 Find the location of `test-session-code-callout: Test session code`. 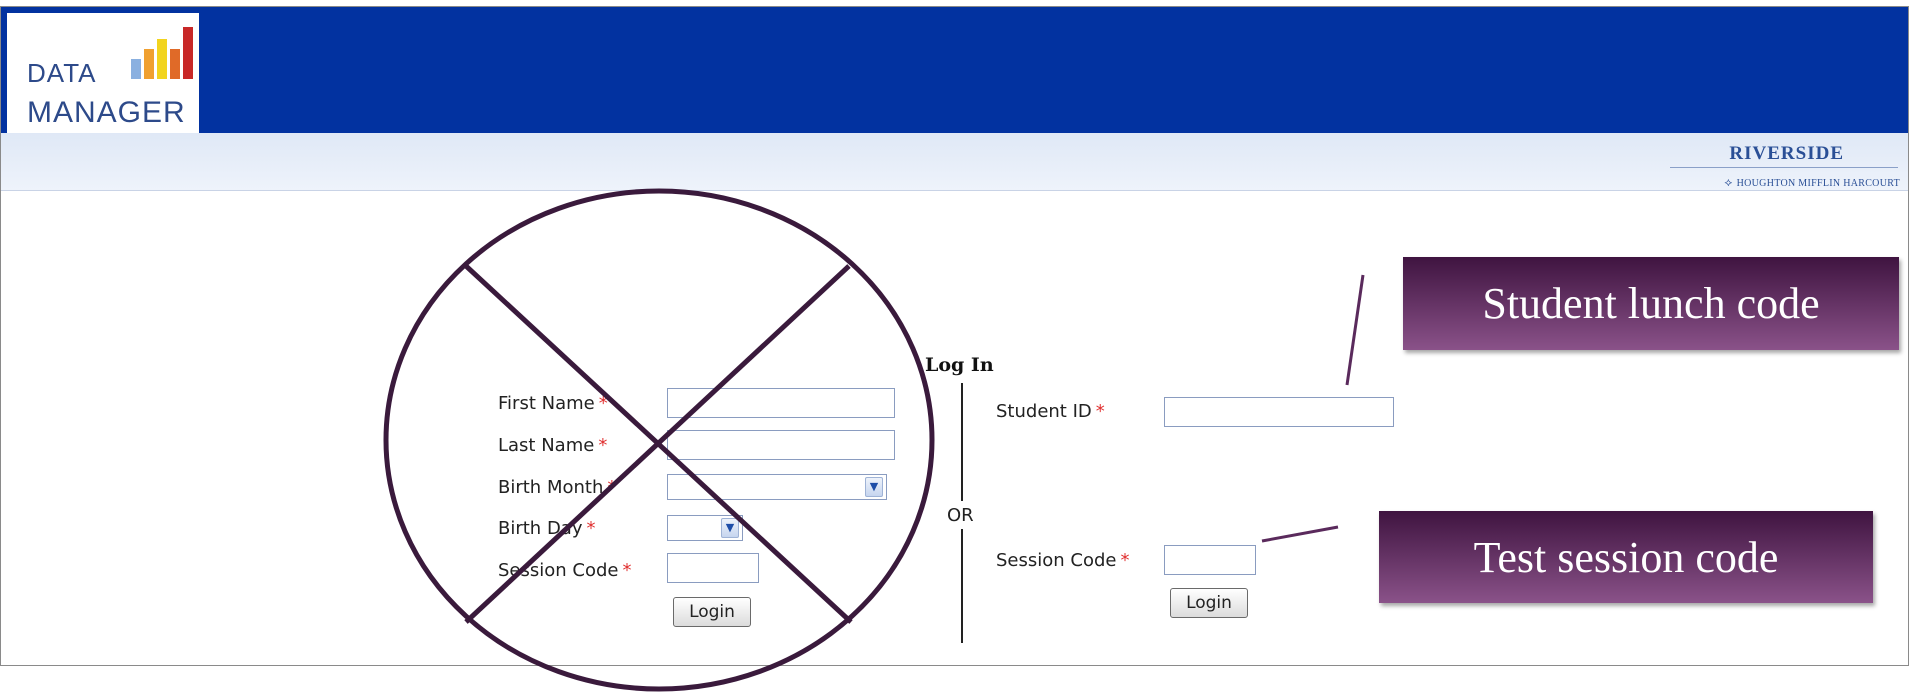

test-session-code-callout: Test session code is located at coordinates (1626, 557).